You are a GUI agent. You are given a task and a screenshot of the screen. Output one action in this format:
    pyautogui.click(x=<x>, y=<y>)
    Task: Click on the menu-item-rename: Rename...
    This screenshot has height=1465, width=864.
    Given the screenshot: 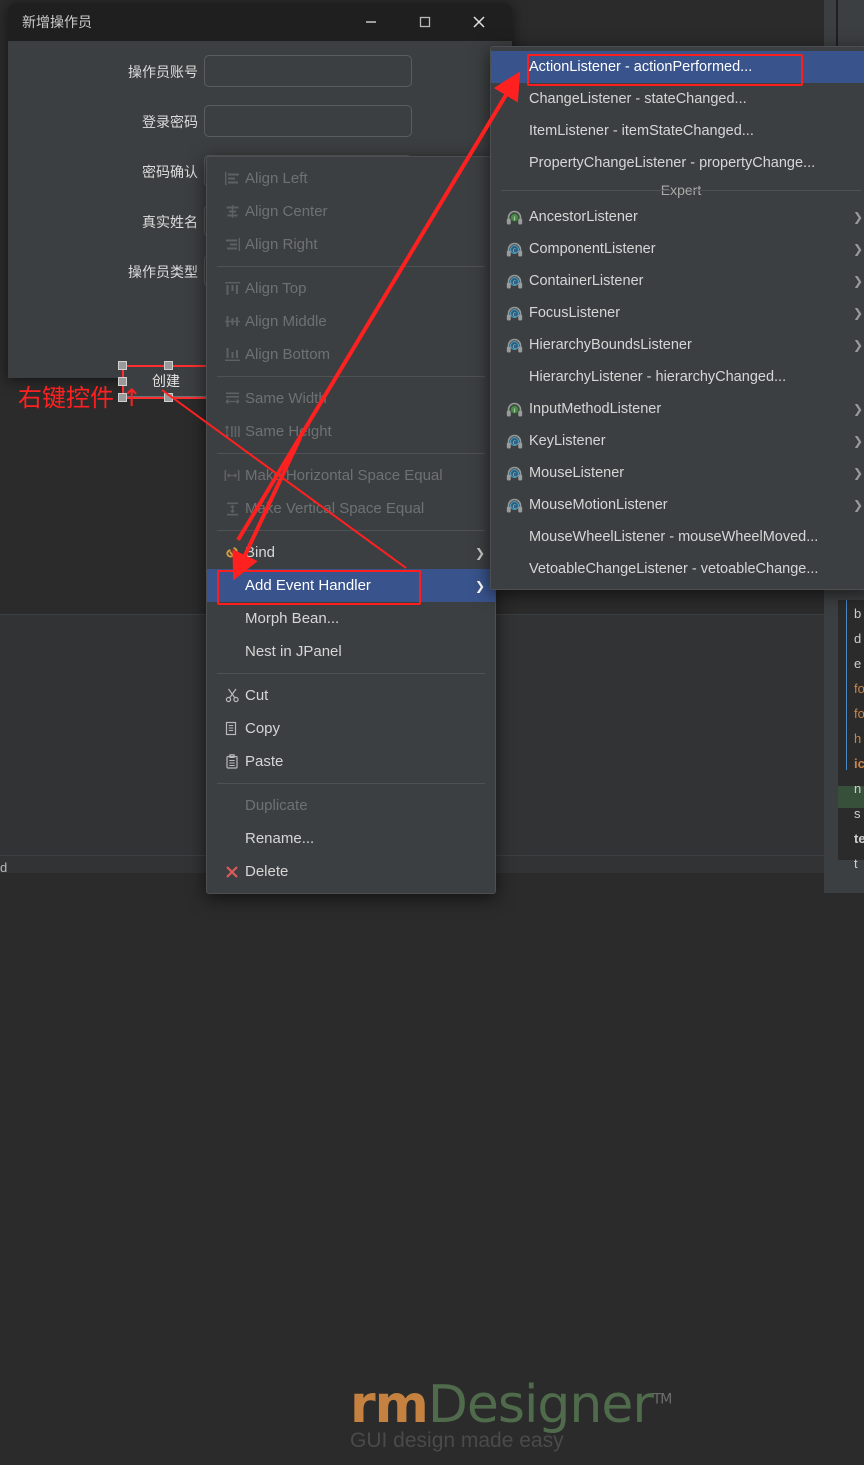 What is the action you would take?
    pyautogui.click(x=351, y=838)
    